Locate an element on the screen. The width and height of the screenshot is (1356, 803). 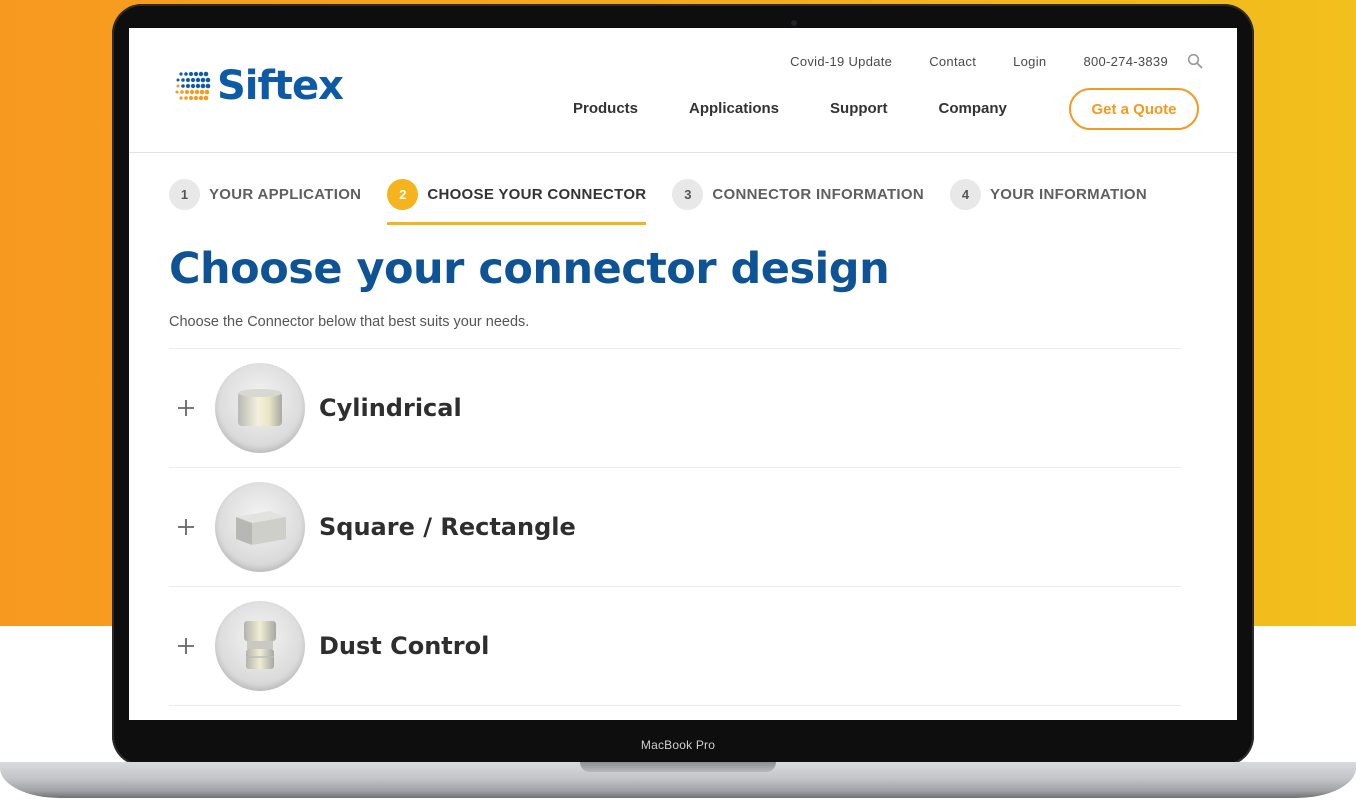
siftex-logo-icon is located at coordinates (193, 86).